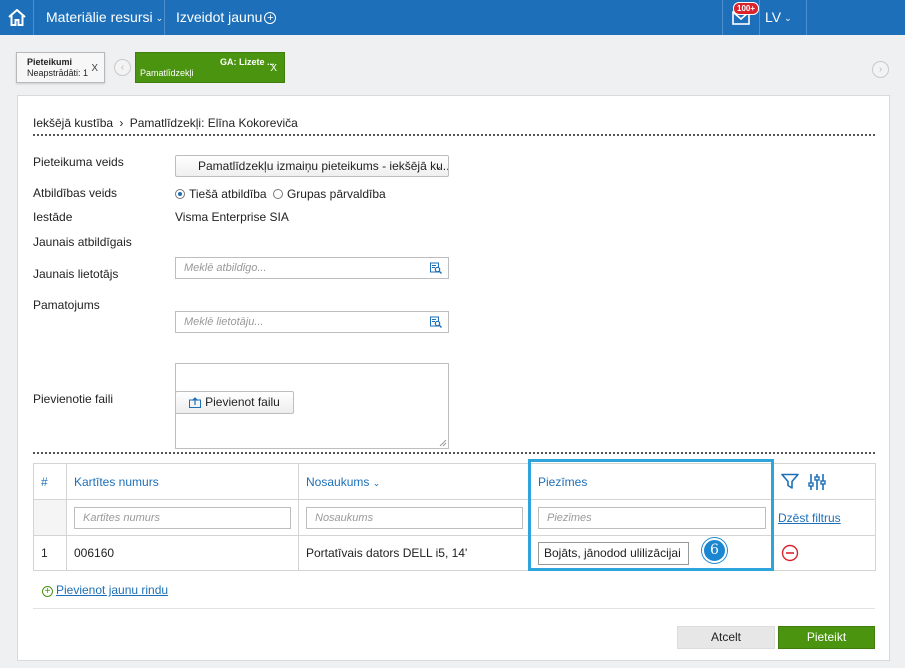  I want to click on radio-direct-responsibility, so click(180, 194).